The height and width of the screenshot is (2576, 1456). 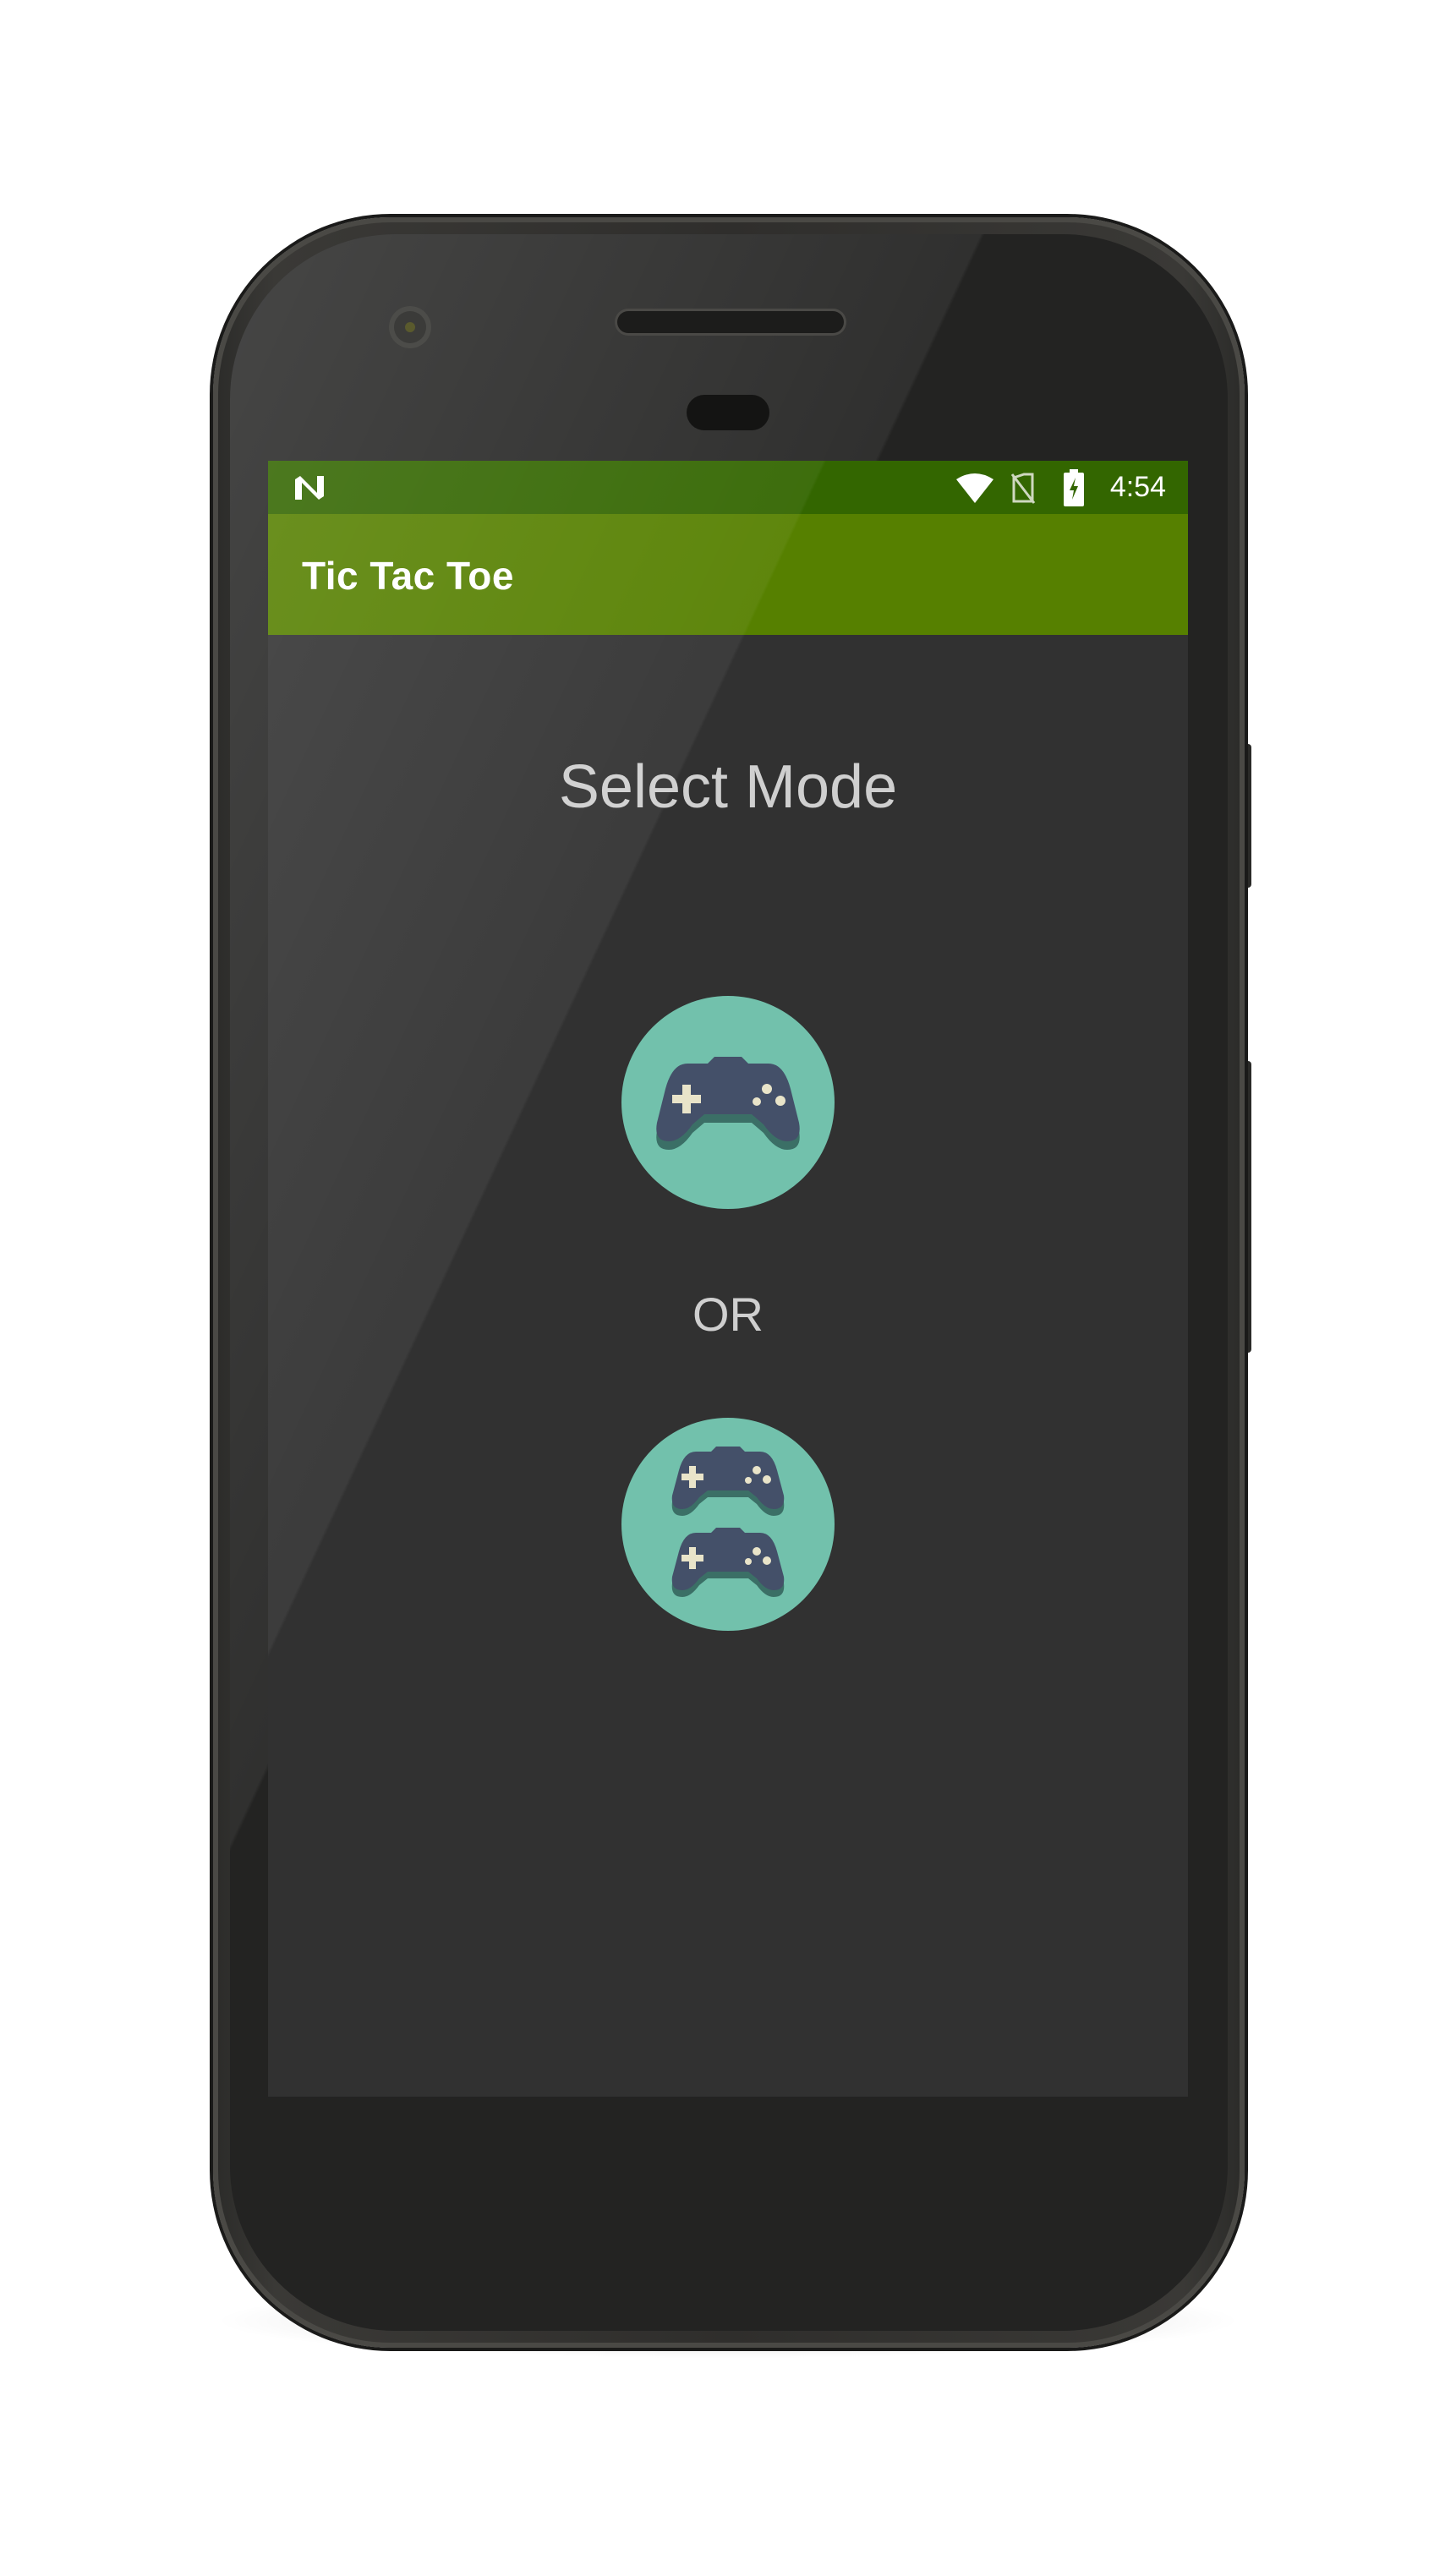 I want to click on two-gamepads-icon, so click(x=728, y=1522).